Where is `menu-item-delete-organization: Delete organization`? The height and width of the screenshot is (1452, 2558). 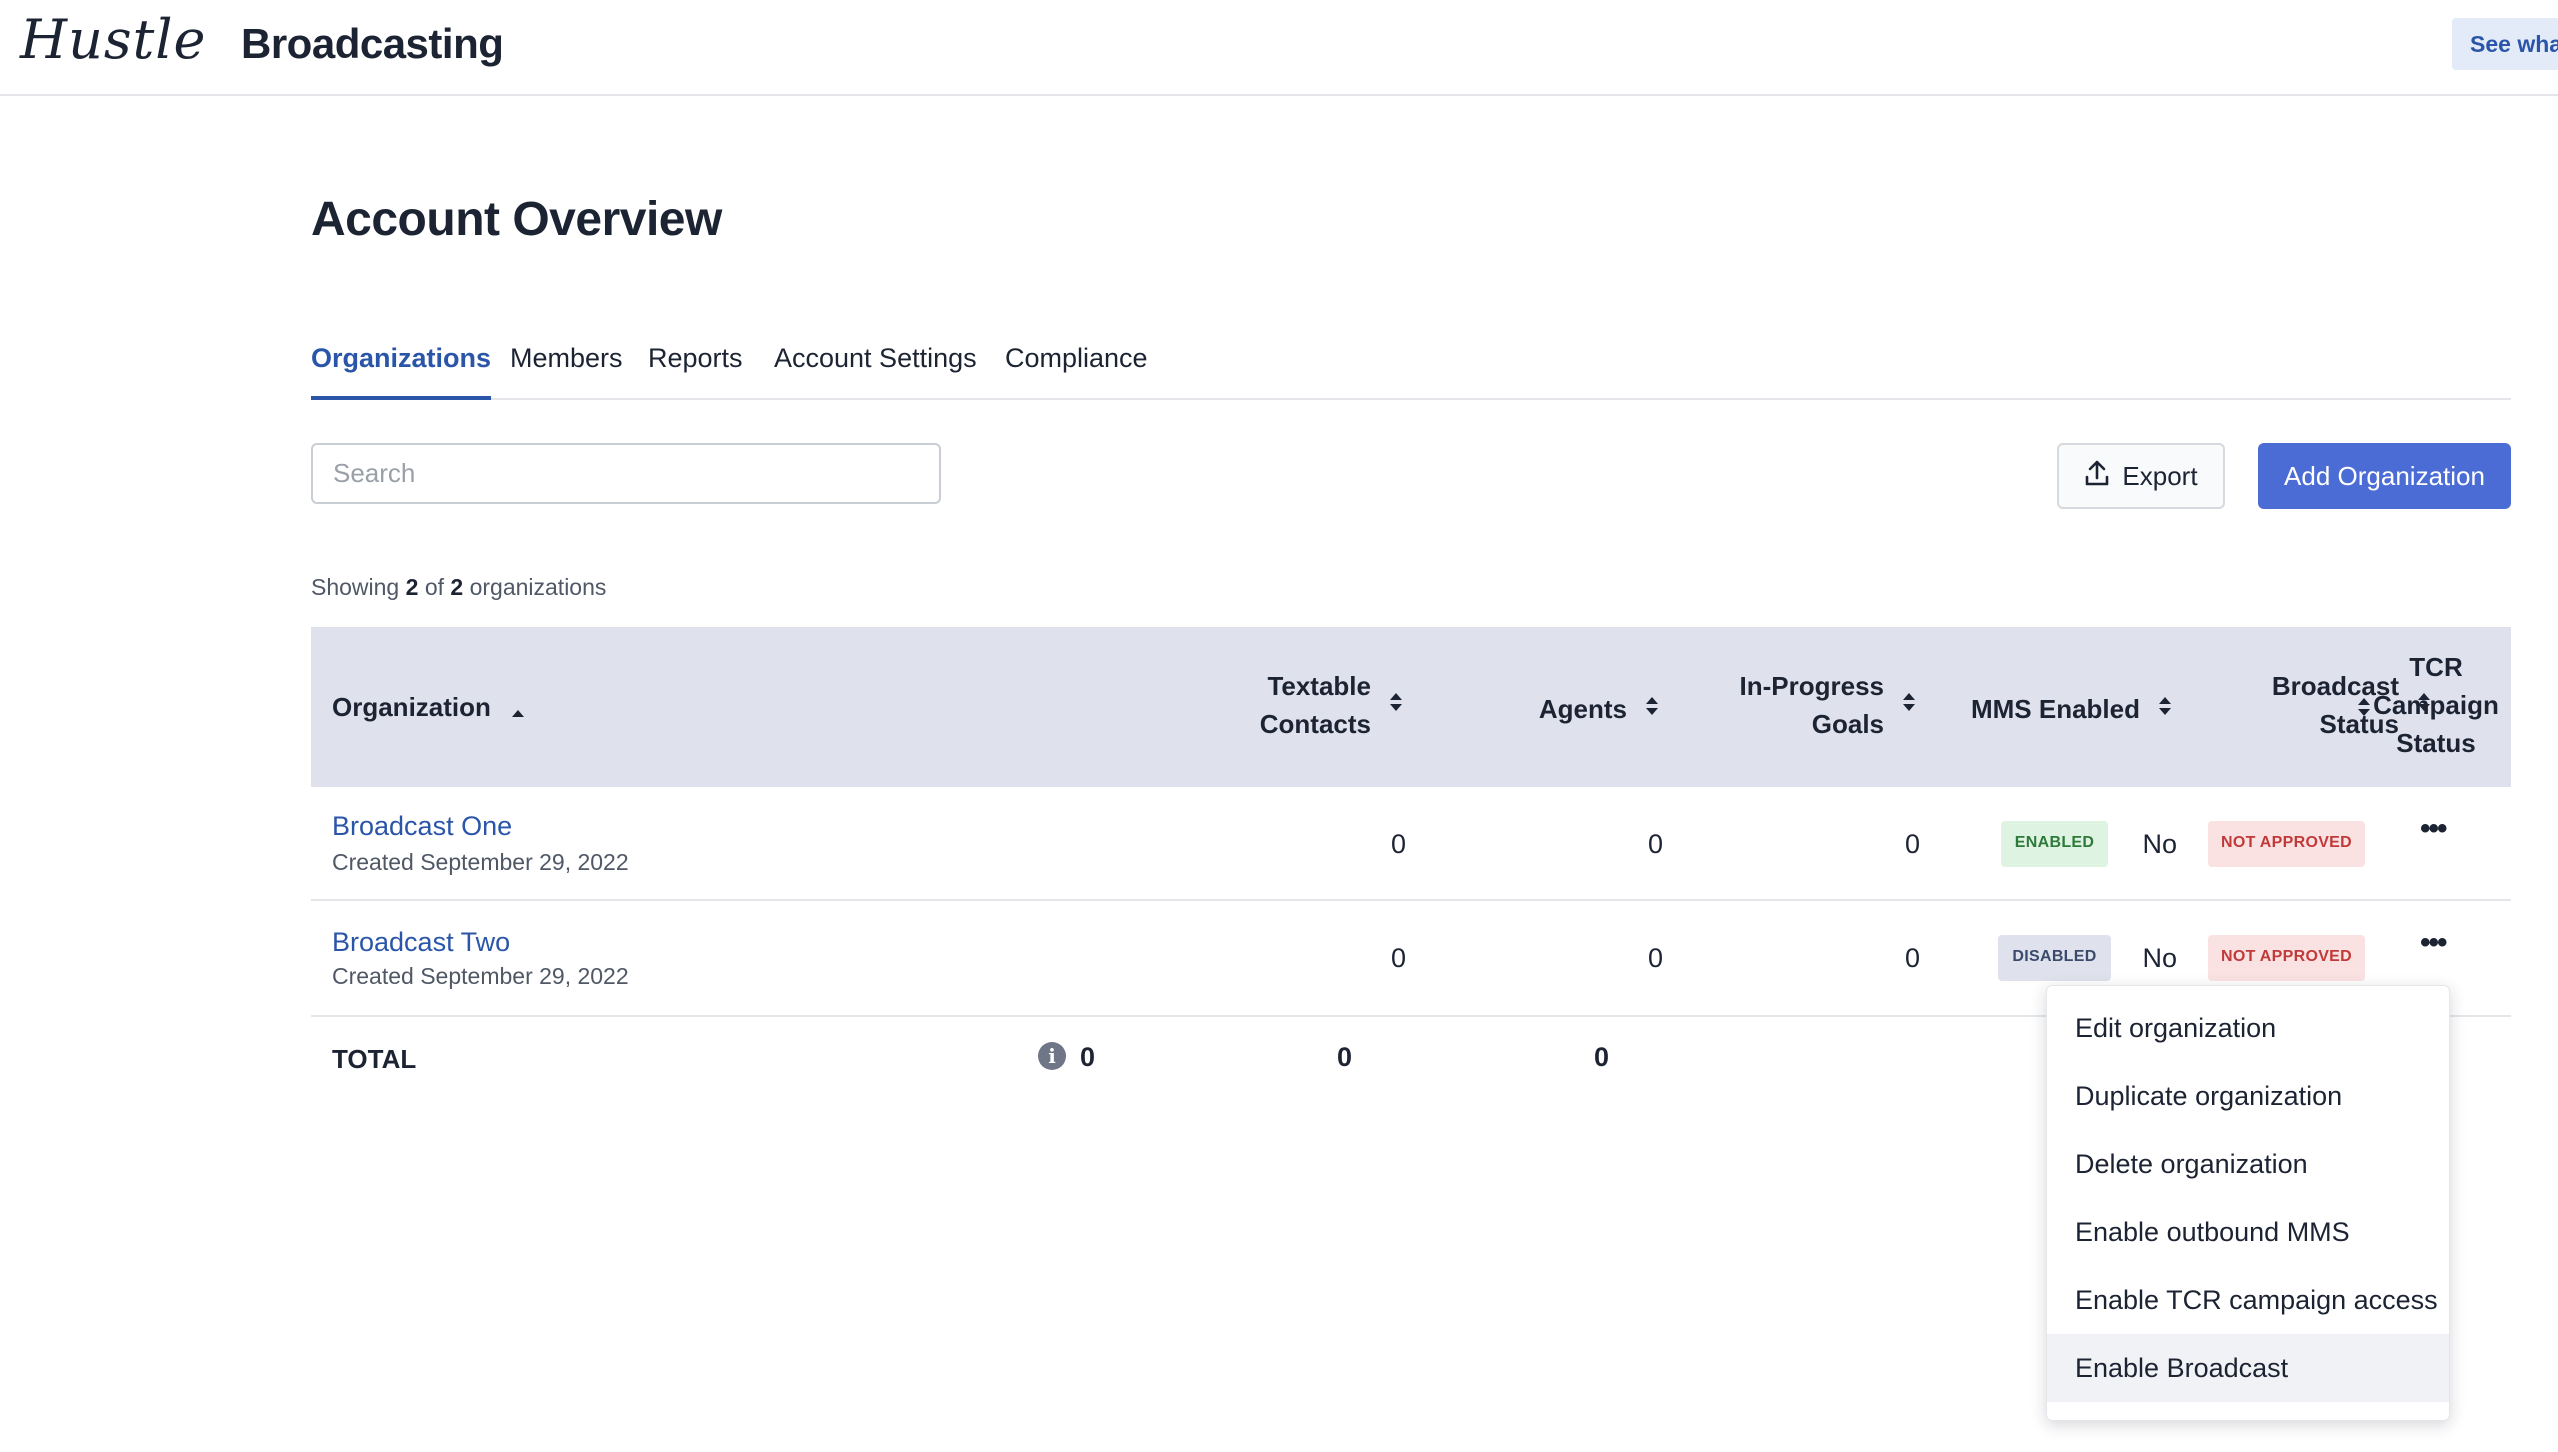
menu-item-delete-organization: Delete organization is located at coordinates (2248, 1164).